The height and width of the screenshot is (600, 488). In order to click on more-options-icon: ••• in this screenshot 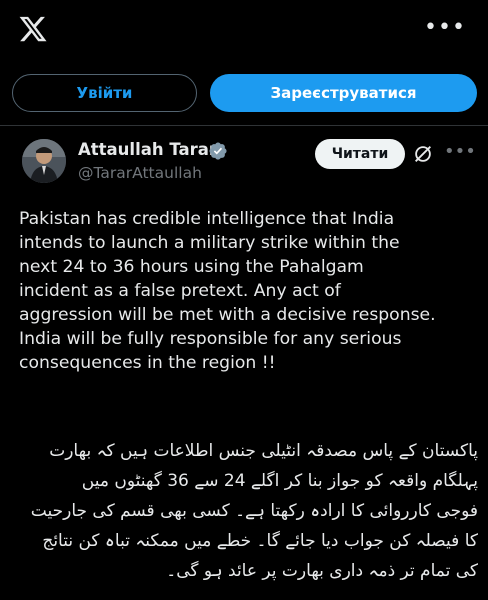, I will do `click(444, 28)`.